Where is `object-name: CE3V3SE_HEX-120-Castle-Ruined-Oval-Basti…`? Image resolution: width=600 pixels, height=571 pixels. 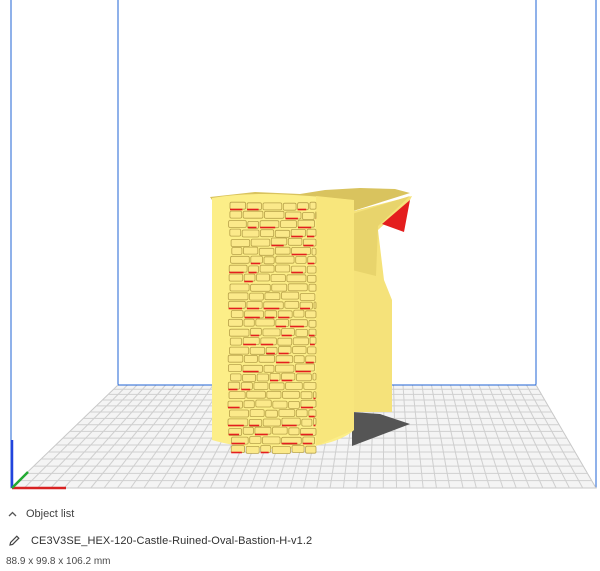
object-name: CE3V3SE_HEX-120-Castle-Ruined-Oval-Basti… is located at coordinates (172, 540).